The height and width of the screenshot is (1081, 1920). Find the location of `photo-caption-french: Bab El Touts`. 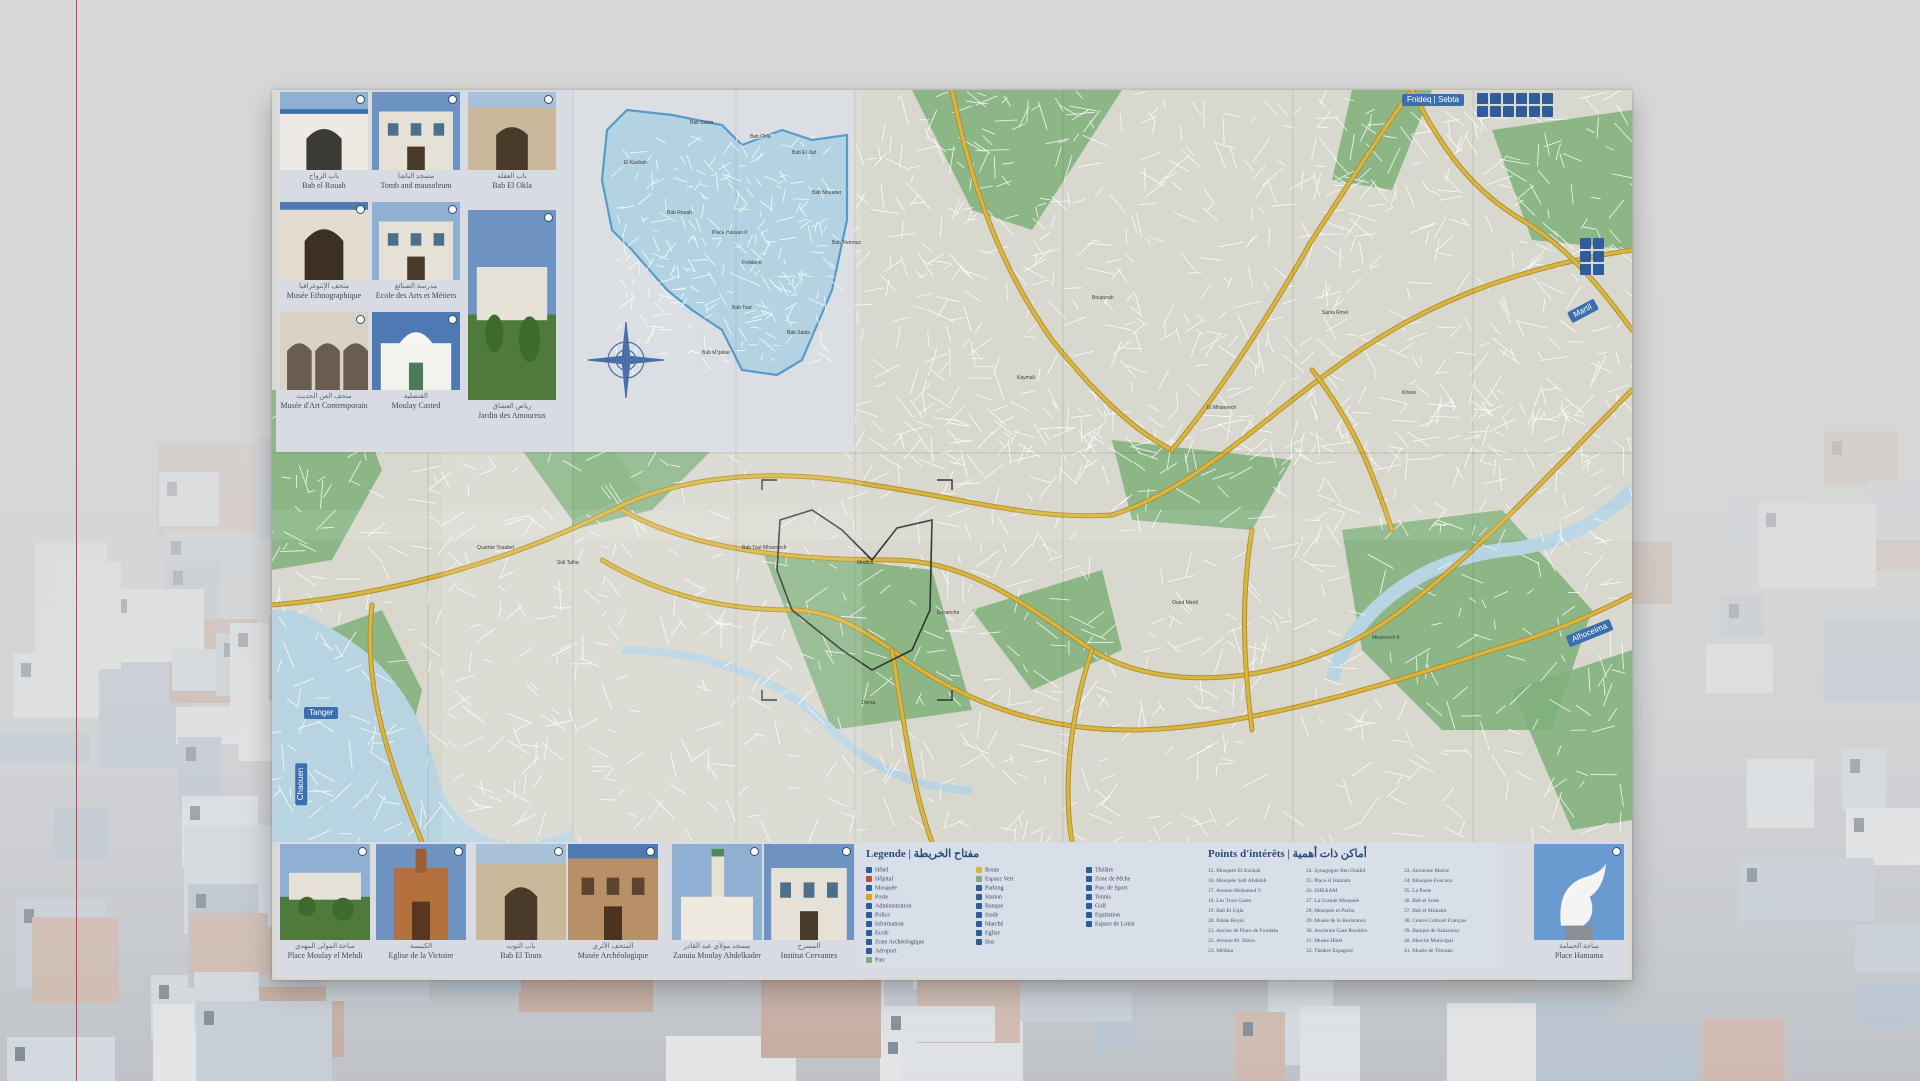

photo-caption-french: Bab El Touts is located at coordinates (521, 955).